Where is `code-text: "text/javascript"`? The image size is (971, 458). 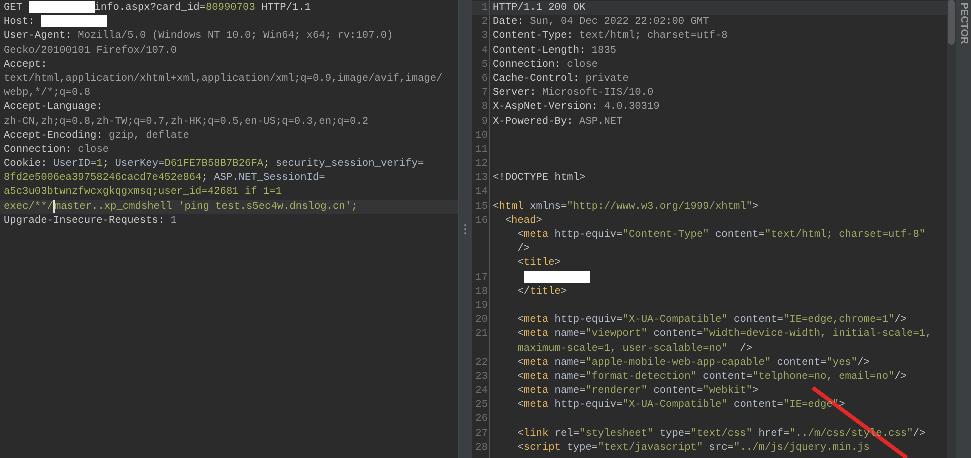
code-text: "text/javascript" is located at coordinates (651, 448).